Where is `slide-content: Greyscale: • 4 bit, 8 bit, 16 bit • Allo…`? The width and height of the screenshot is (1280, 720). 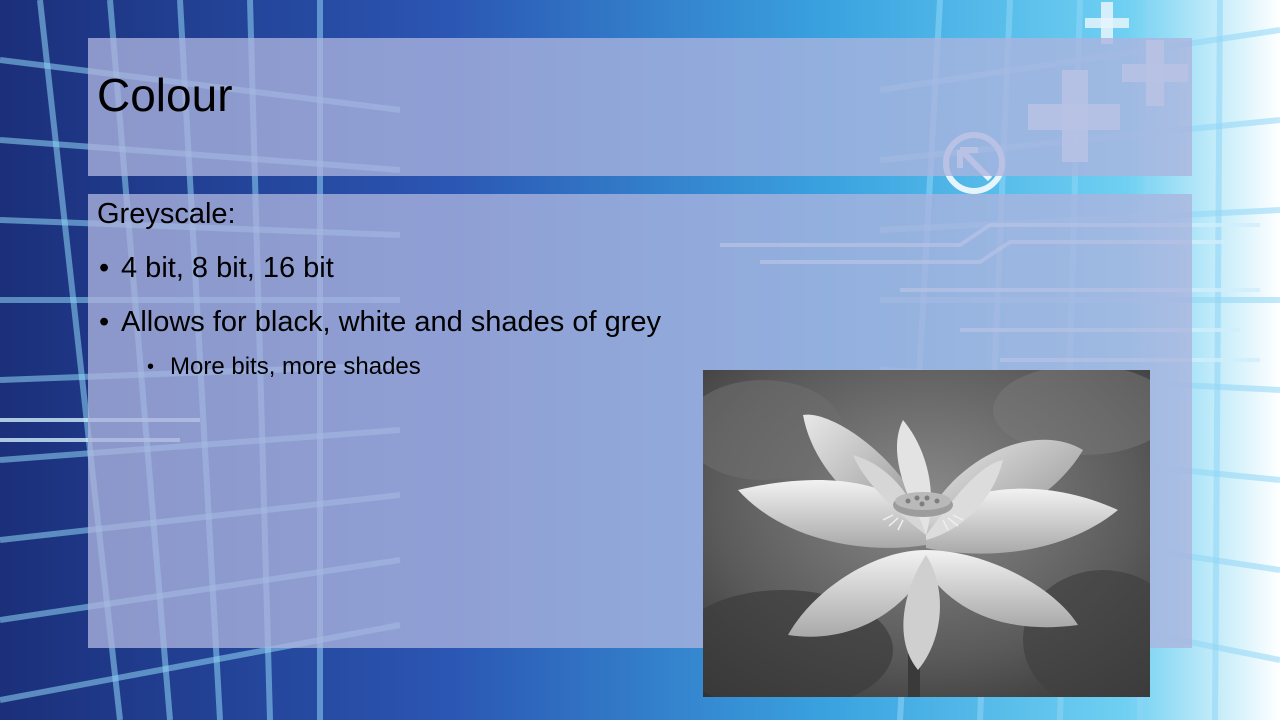
slide-content: Greyscale: • 4 bit, 8 bit, 16 bit • Allo… is located at coordinates (379, 289).